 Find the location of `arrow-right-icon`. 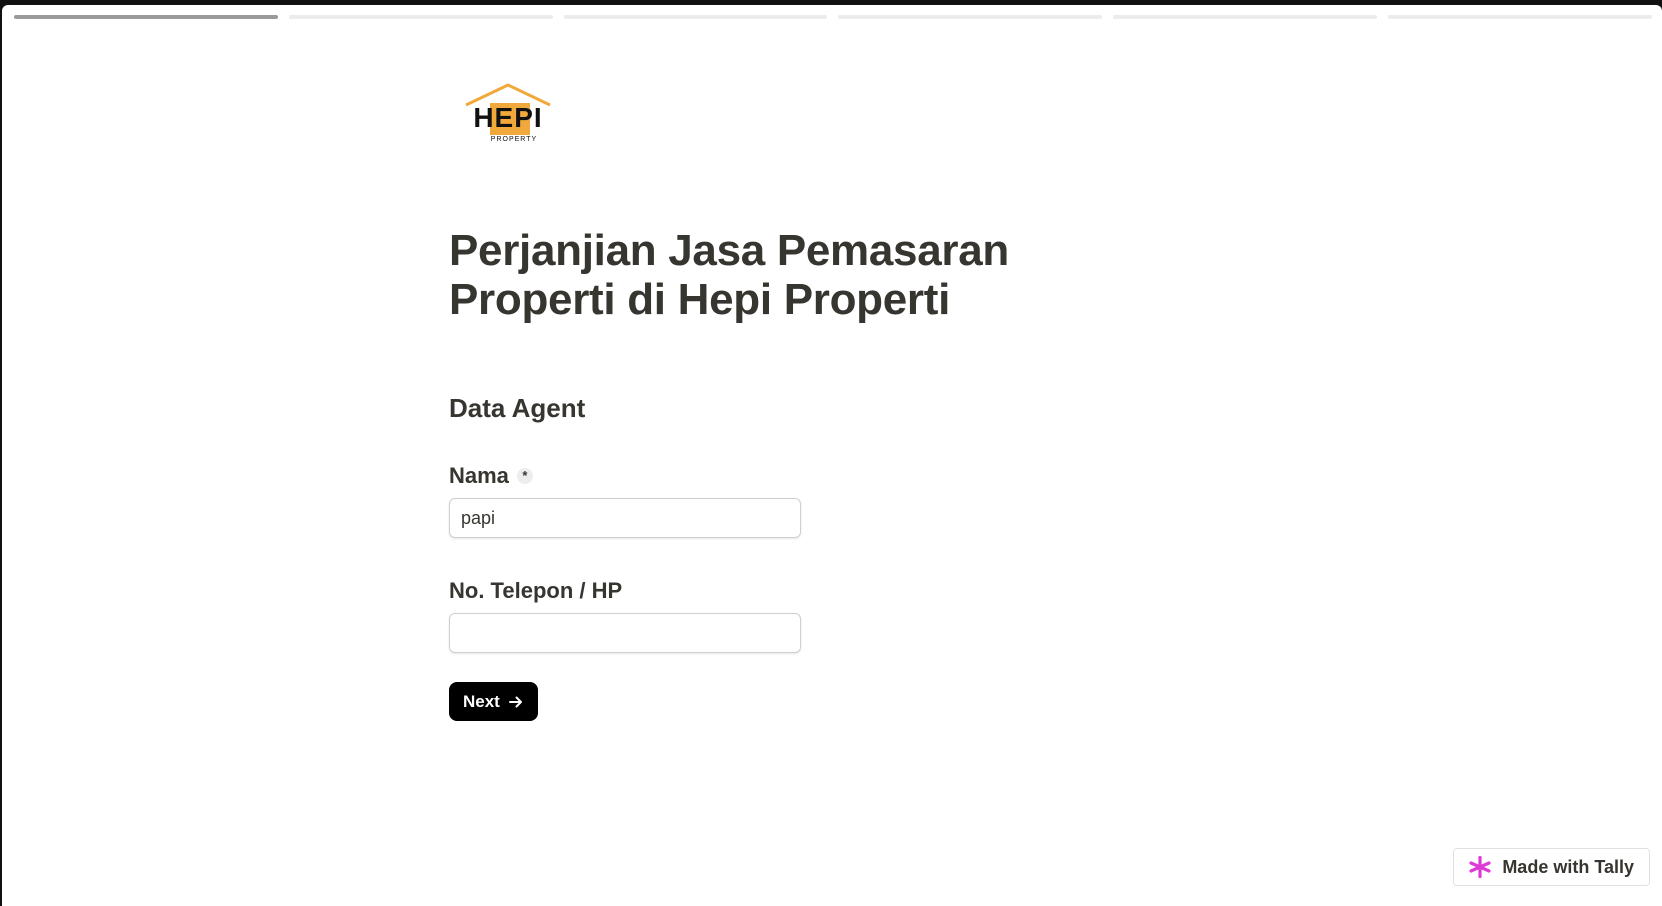

arrow-right-icon is located at coordinates (515, 701).